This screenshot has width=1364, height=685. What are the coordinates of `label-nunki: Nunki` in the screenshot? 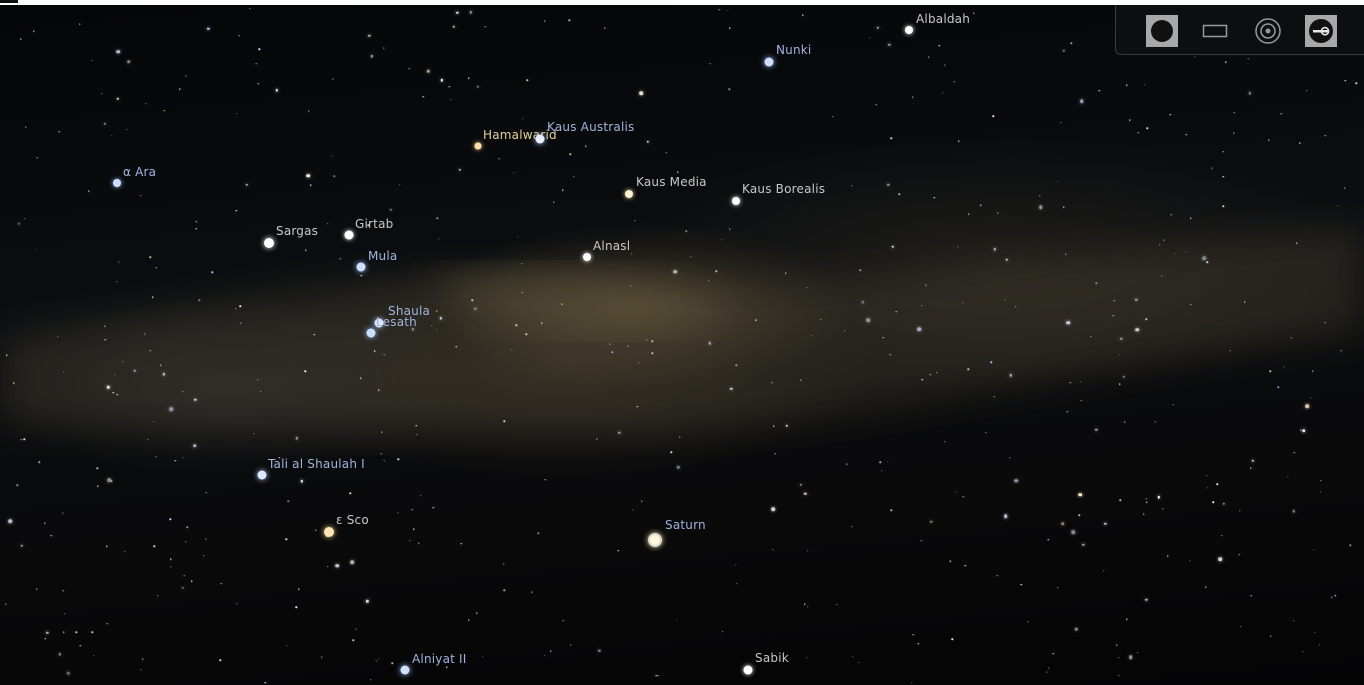 It's located at (793, 50).